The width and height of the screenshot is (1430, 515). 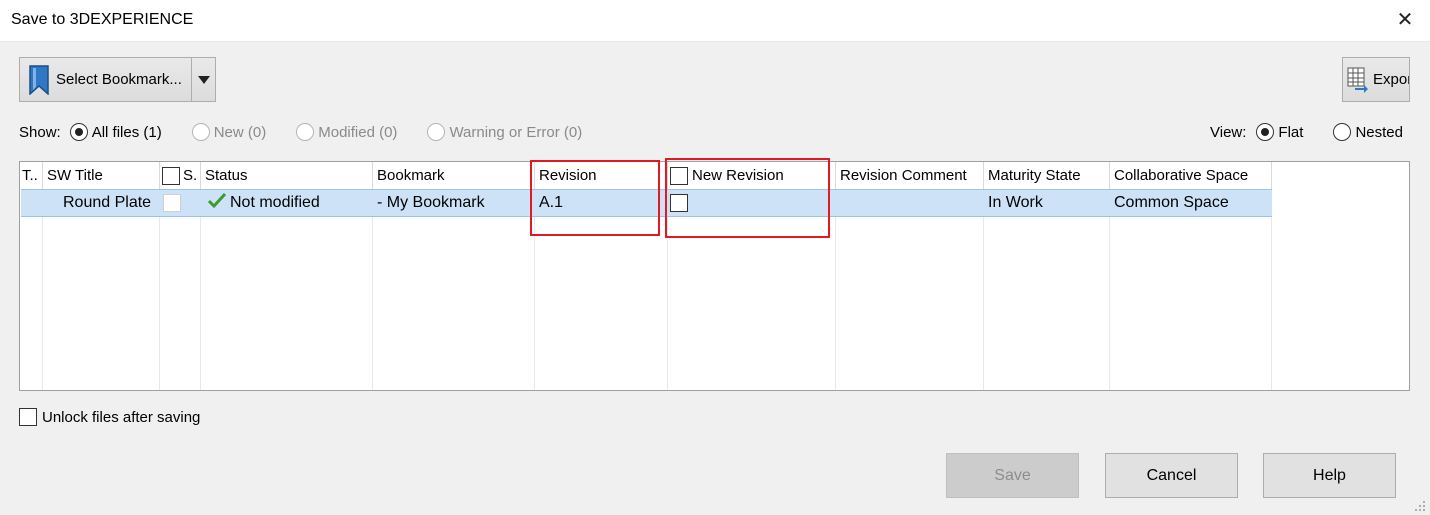 I want to click on spreadsheet-export-icon, so click(x=1357, y=80).